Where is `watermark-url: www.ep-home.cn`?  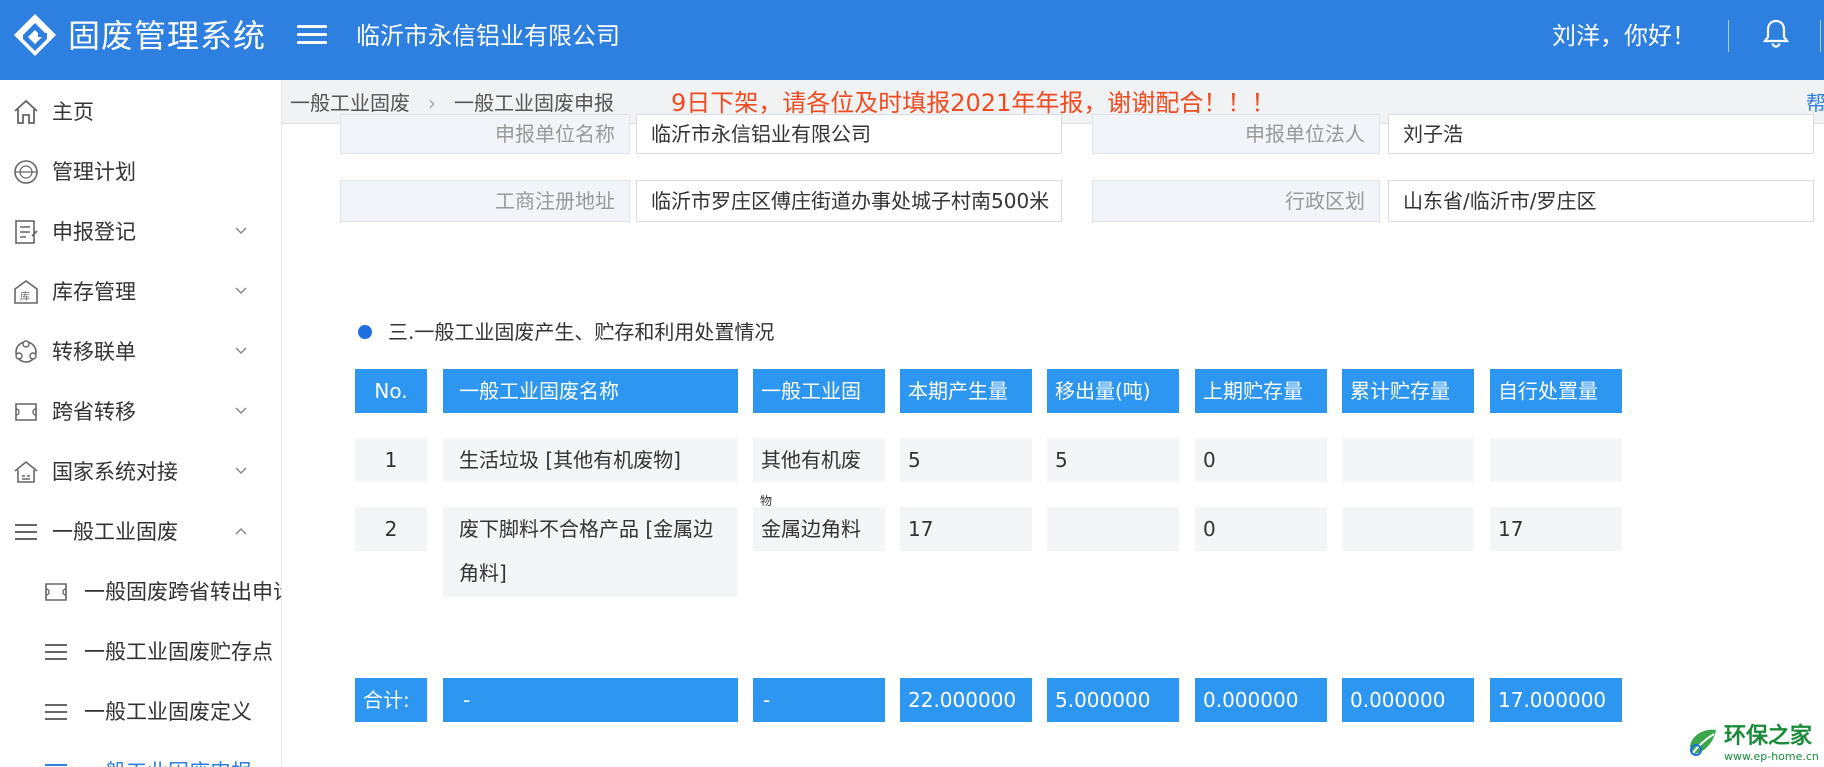 watermark-url: www.ep-home.cn is located at coordinates (1771, 756).